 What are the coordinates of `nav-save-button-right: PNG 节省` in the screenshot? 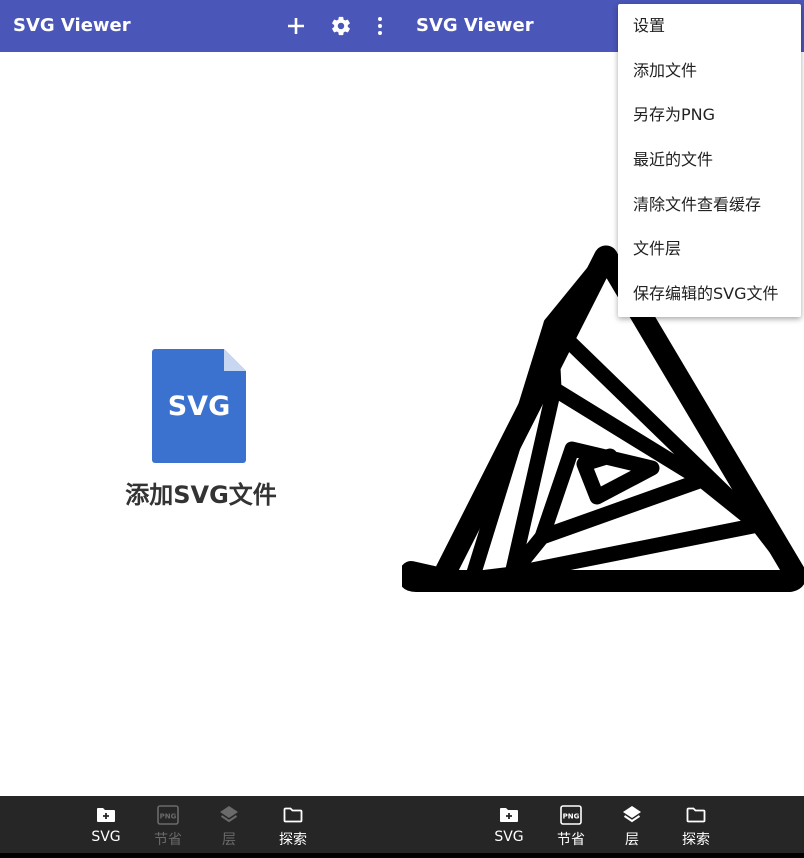 It's located at (571, 826).